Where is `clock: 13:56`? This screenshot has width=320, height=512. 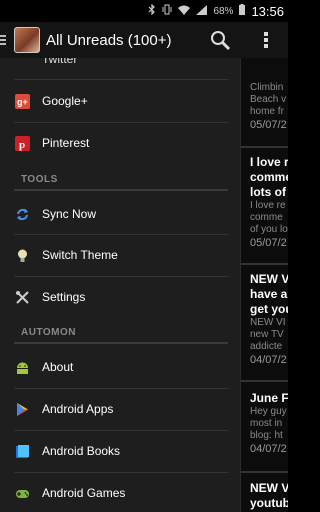
clock: 13:56 is located at coordinates (267, 11).